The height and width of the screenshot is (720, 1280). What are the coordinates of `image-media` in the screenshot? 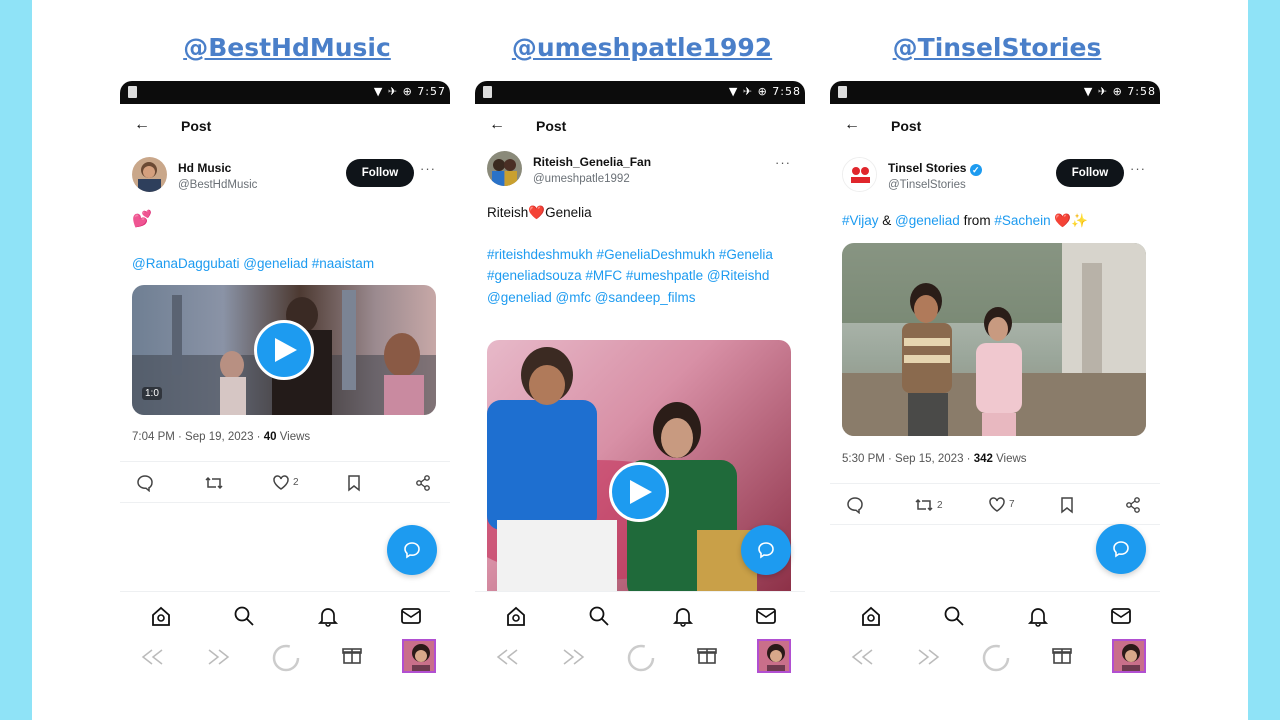 It's located at (994, 339).